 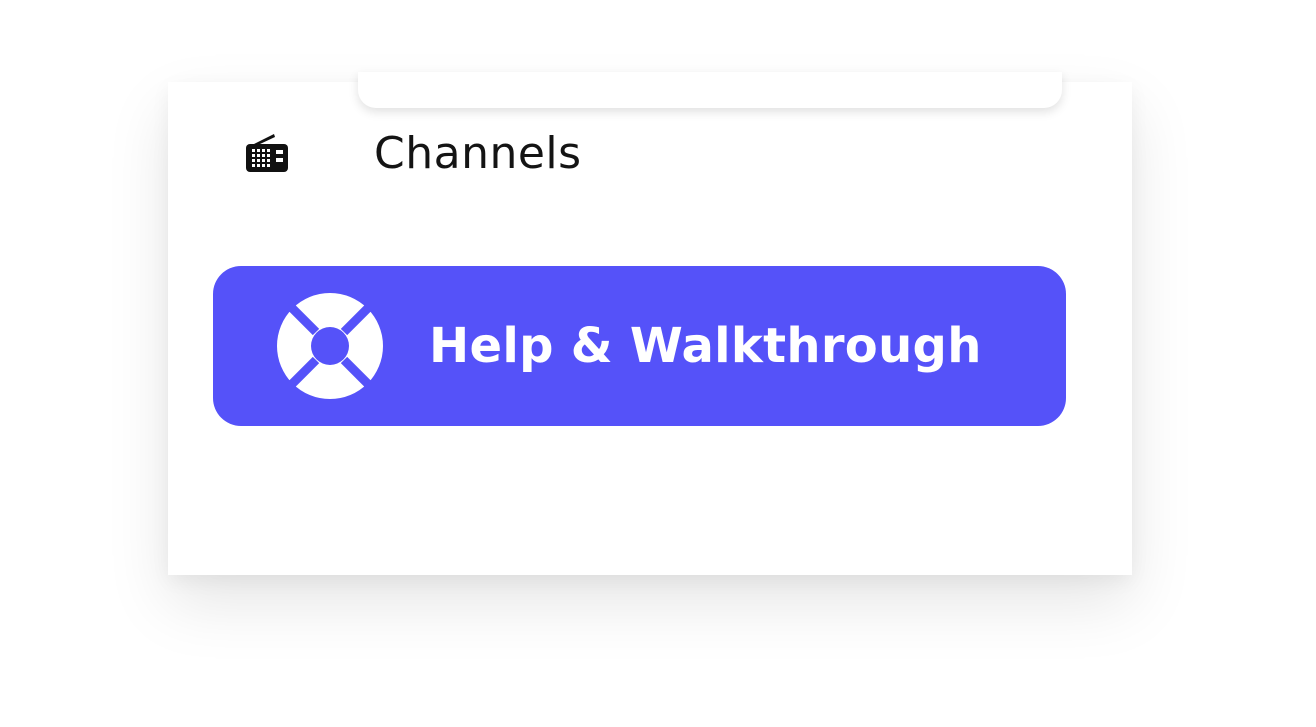 I want to click on help-walkthrough-button: Help & Walkthrough, so click(x=639, y=346).